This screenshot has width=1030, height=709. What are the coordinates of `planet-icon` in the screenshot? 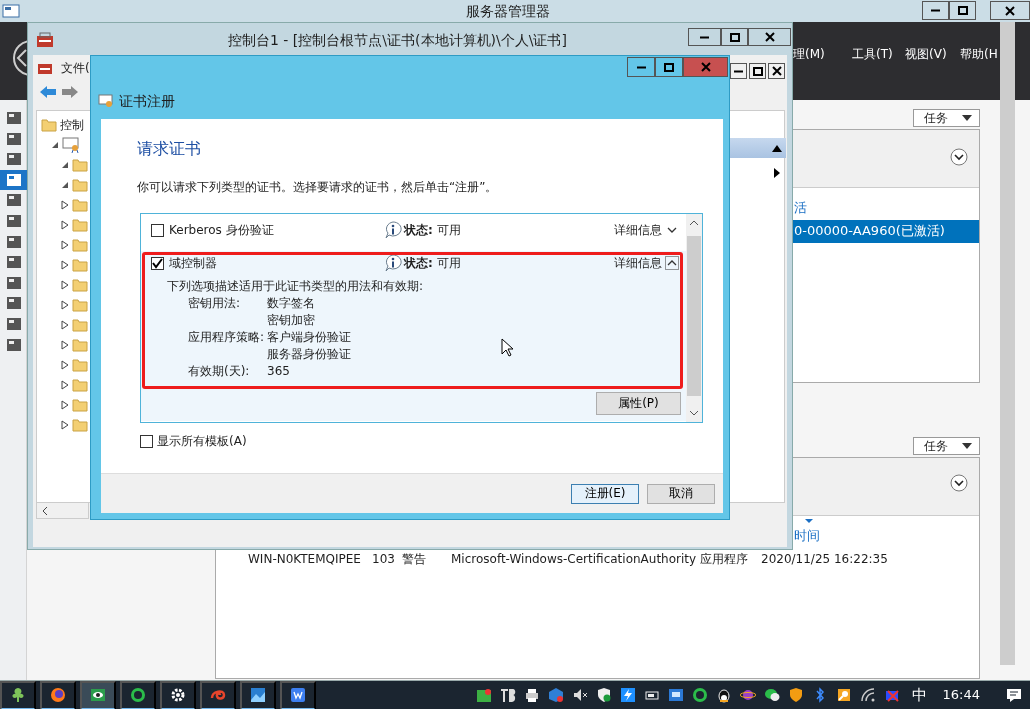 It's located at (747, 695).